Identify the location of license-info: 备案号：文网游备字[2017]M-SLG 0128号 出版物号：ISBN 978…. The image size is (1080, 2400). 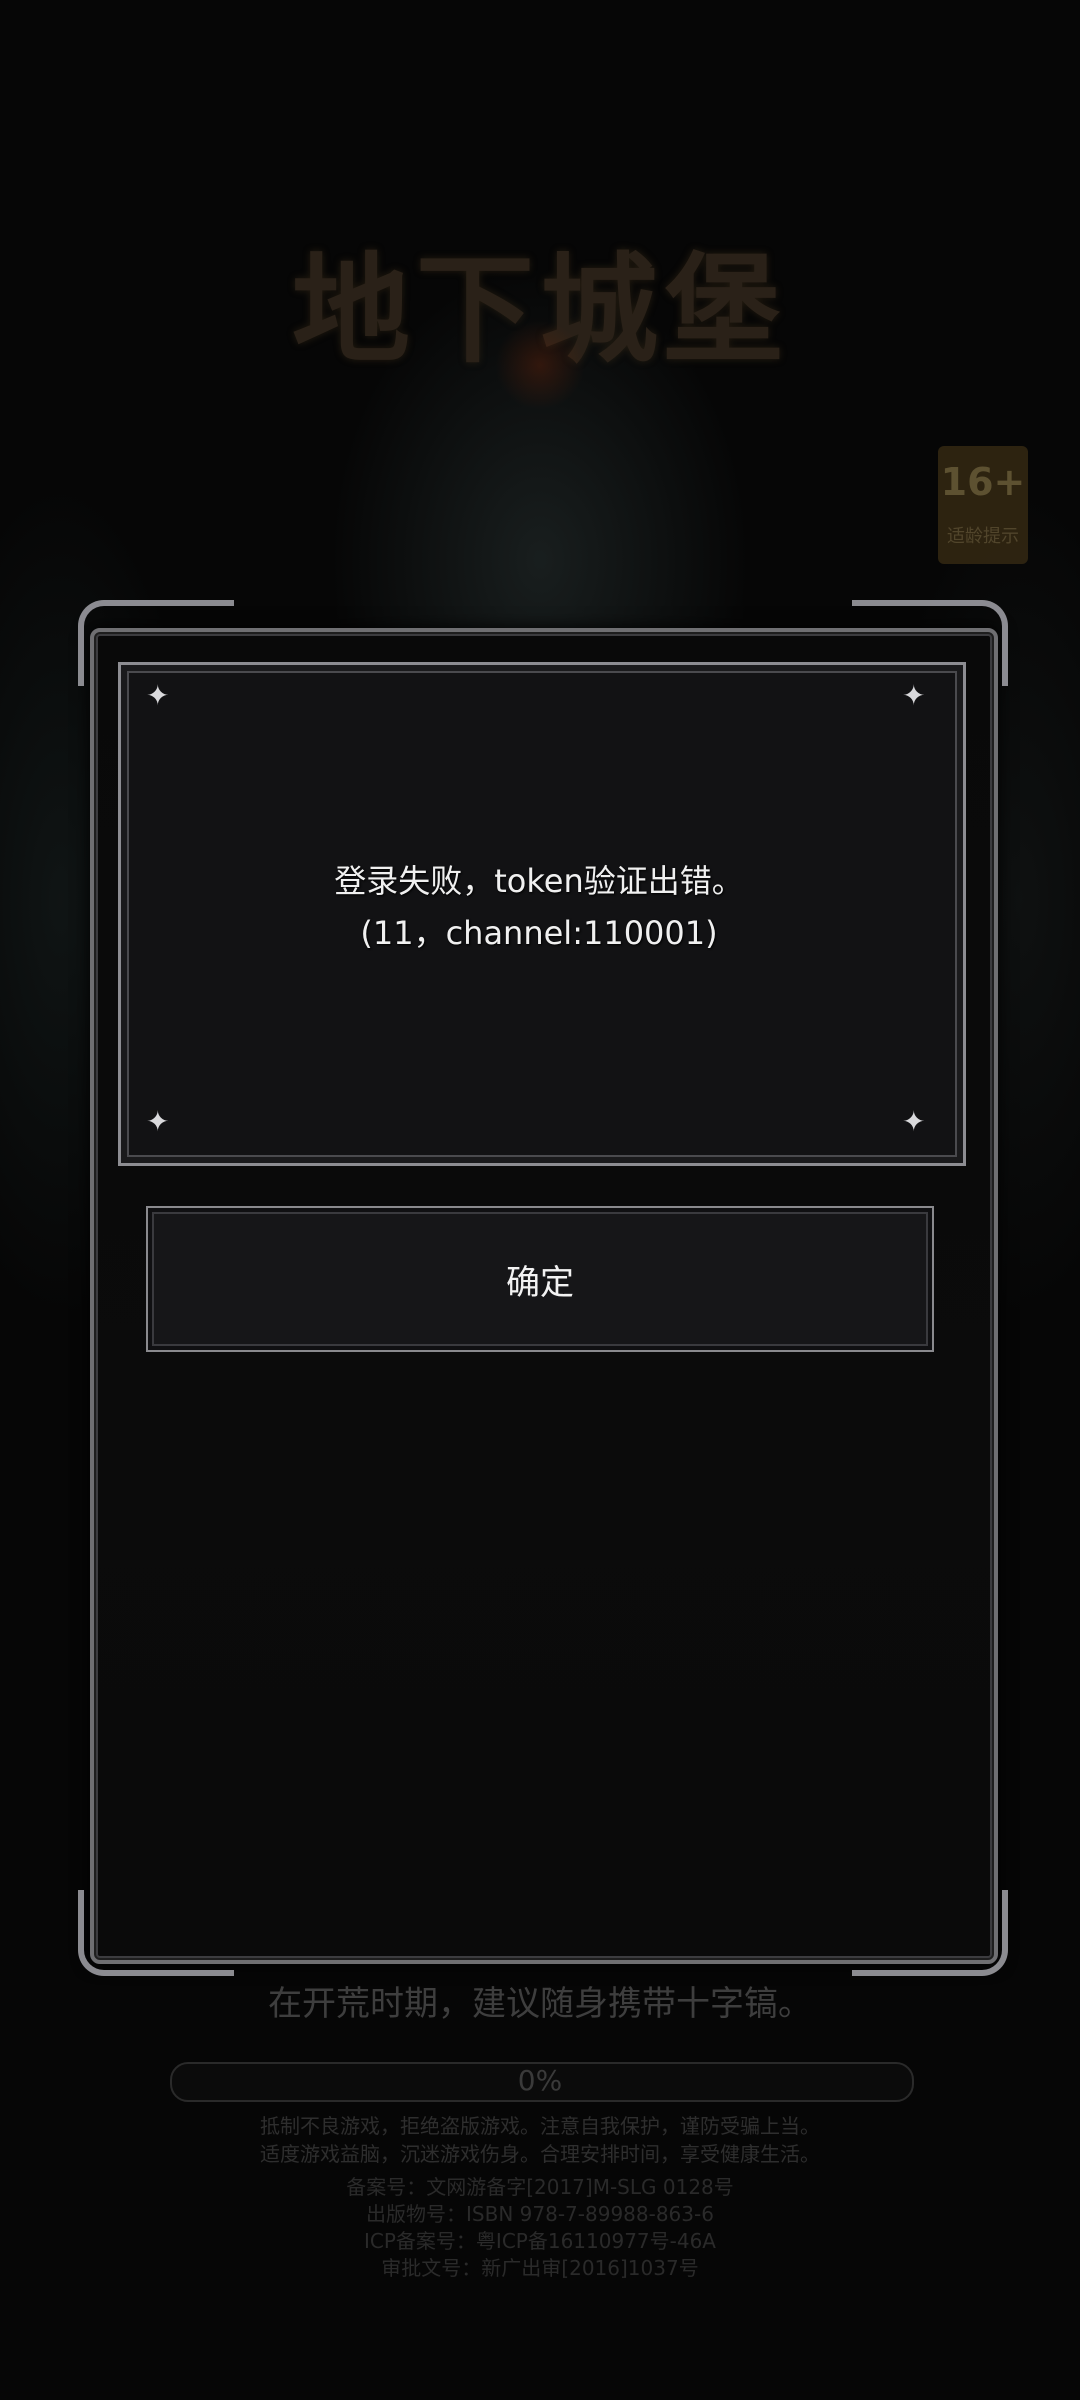
(540, 2228).